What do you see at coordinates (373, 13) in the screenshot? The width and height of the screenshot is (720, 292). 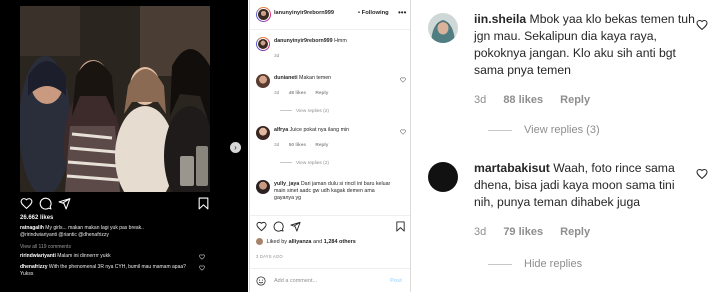 I see `follow-status: • Following` at bounding box center [373, 13].